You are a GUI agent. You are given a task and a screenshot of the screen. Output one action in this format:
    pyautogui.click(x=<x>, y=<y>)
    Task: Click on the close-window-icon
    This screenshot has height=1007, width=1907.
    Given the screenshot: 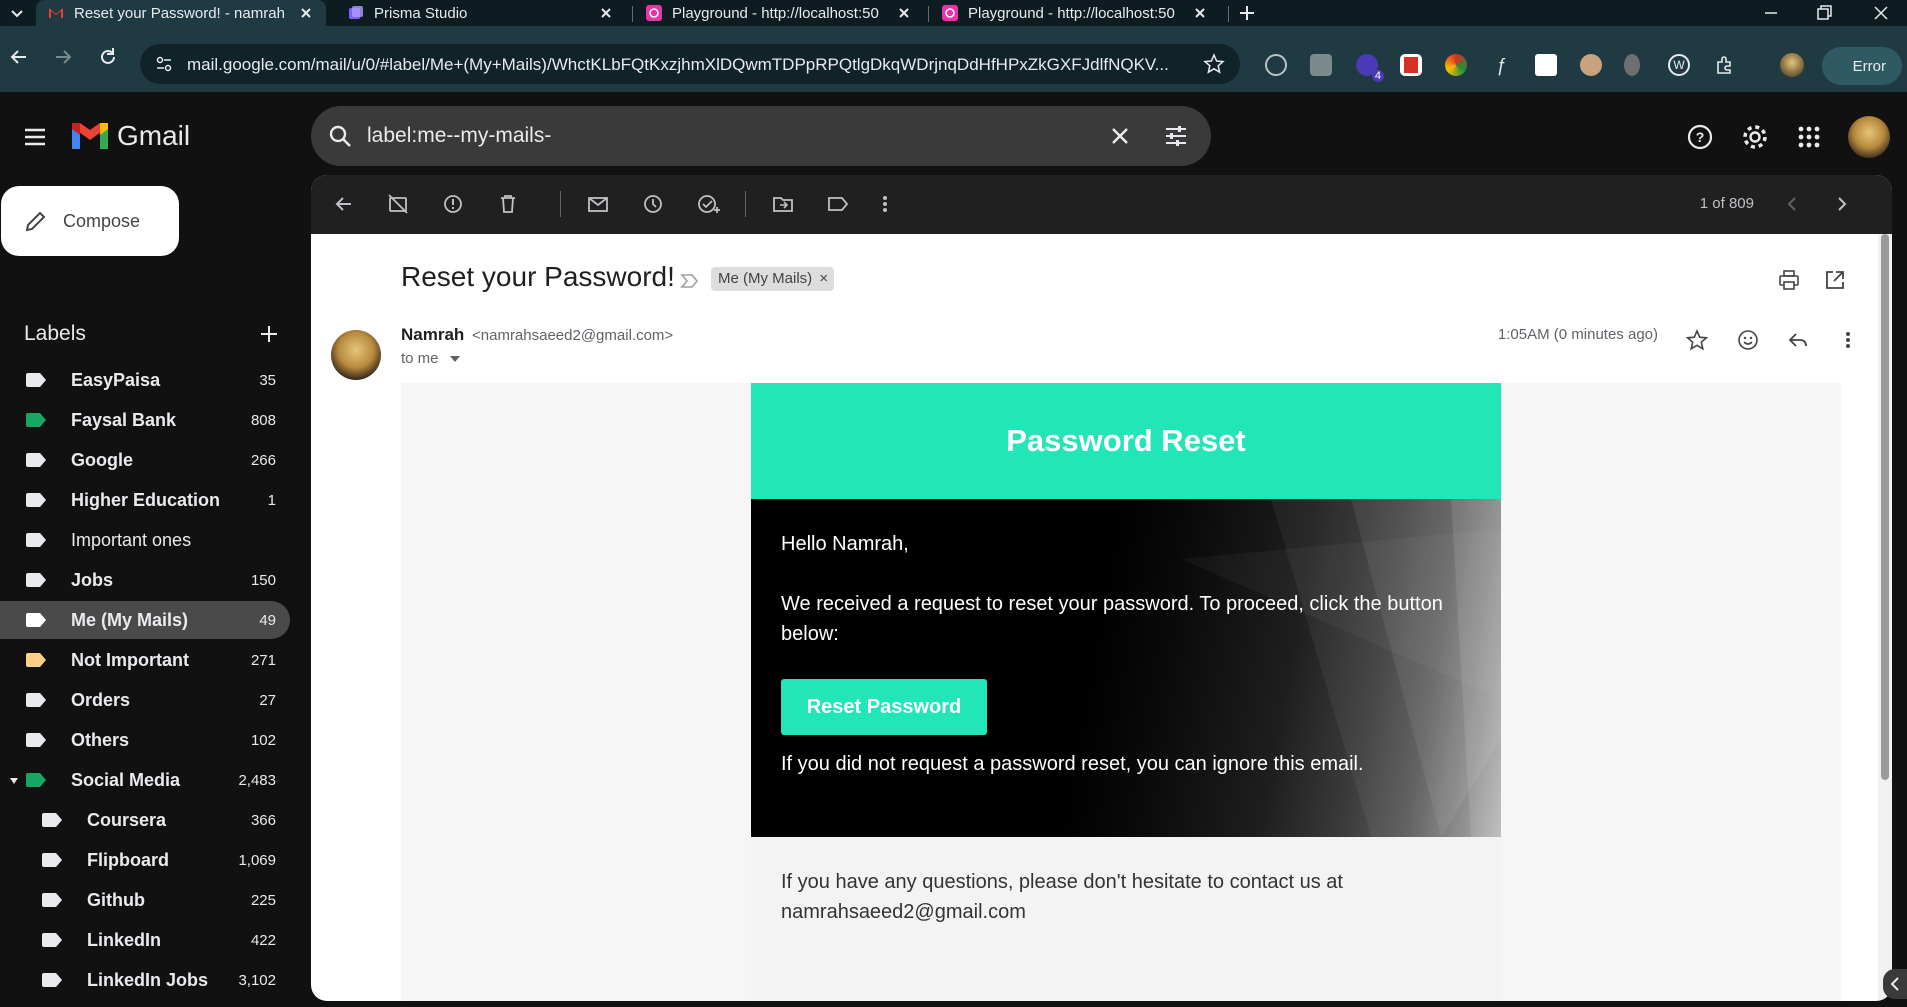 What is the action you would take?
    pyautogui.click(x=1881, y=13)
    